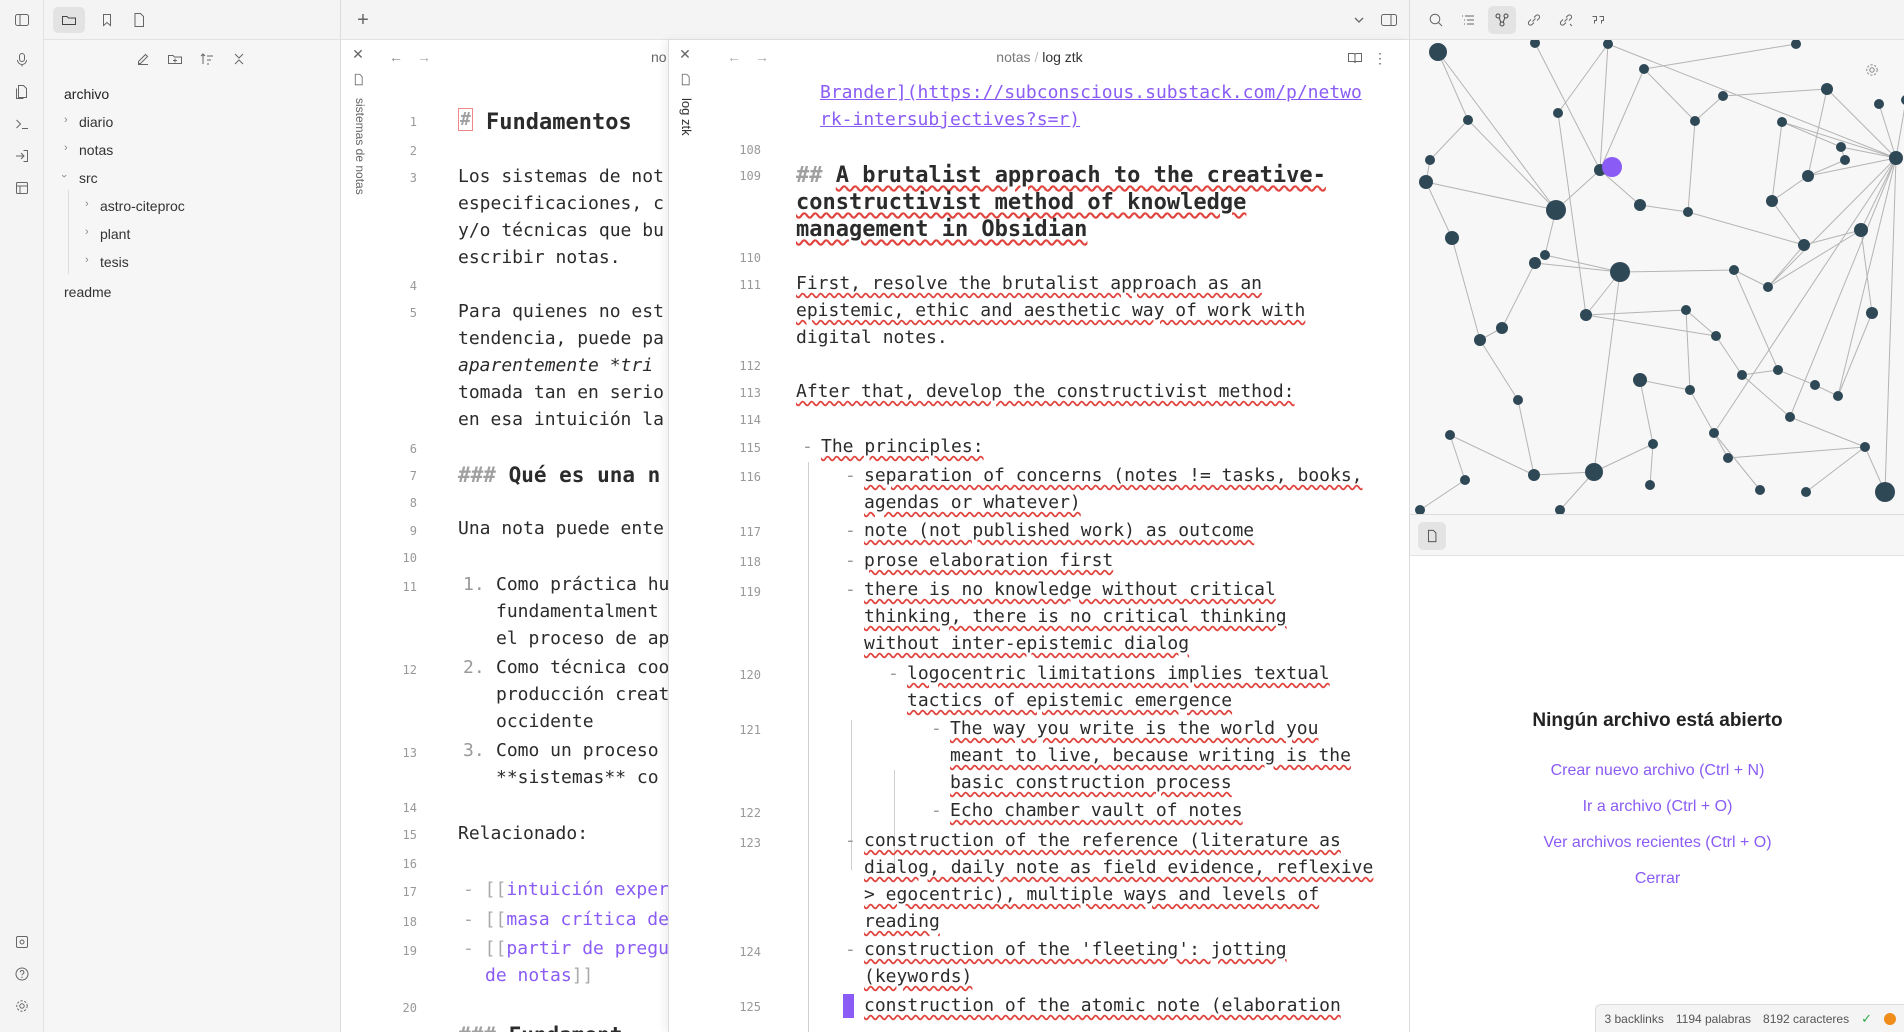 The width and height of the screenshot is (1904, 1032). Describe the element at coordinates (96, 150) in the screenshot. I see `tree-folder-notas: notas` at that location.